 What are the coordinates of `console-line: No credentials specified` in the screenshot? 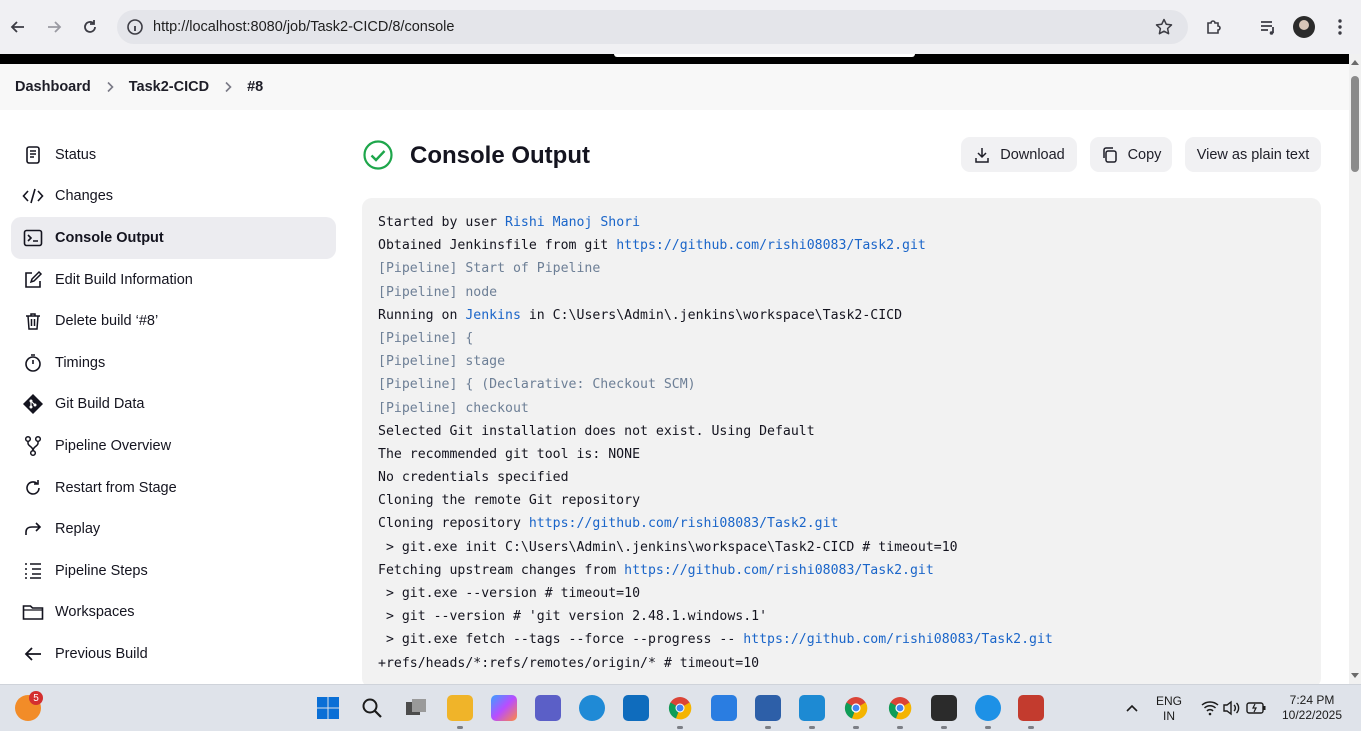 It's located at (849, 477).